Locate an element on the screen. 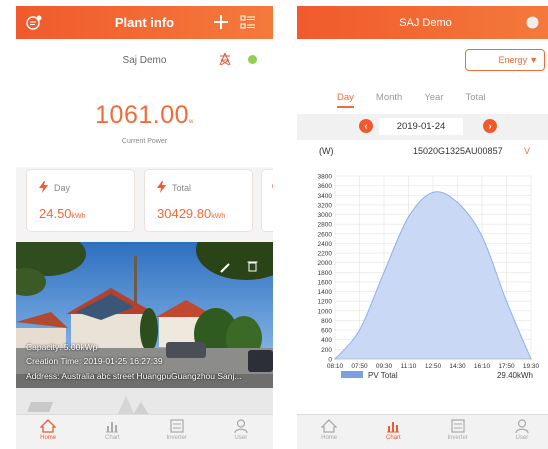  partial-card is located at coordinates (267, 200).